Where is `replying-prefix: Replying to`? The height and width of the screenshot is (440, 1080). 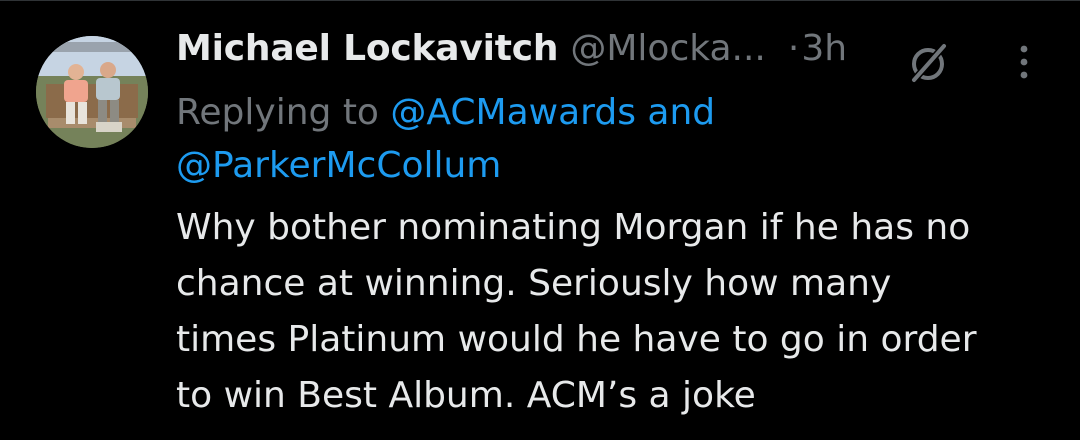
replying-prefix: Replying to is located at coordinates (277, 112).